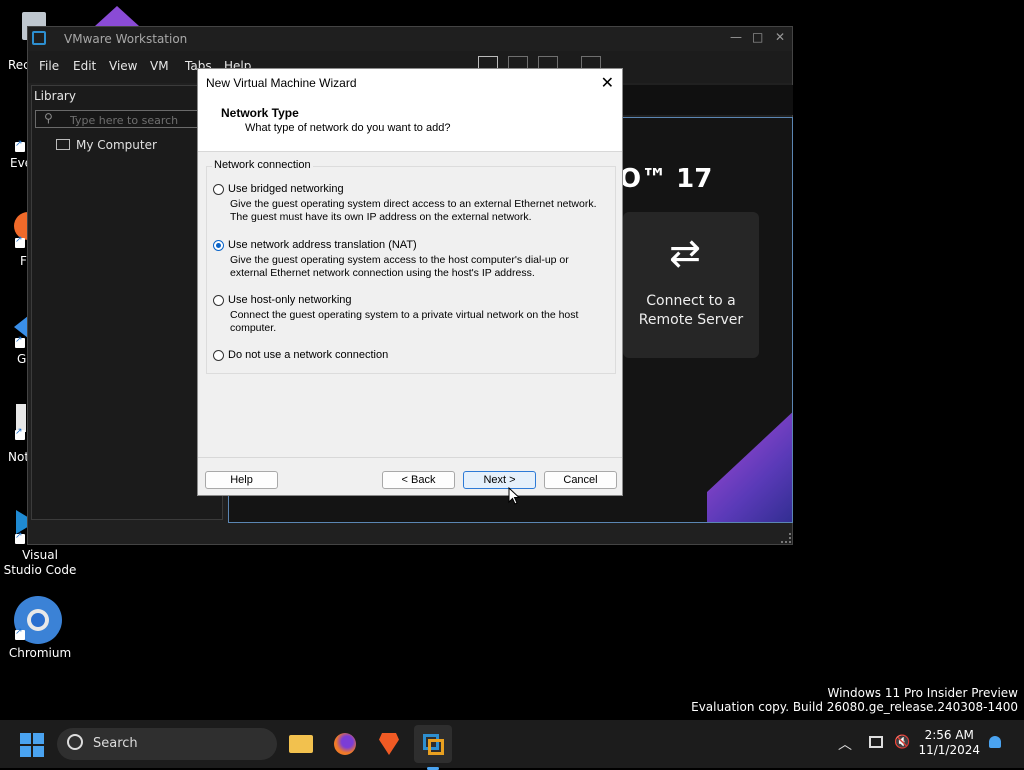 The height and width of the screenshot is (770, 1024). Describe the element at coordinates (308, 355) in the screenshot. I see `option-label: Do not use a network connection` at that location.